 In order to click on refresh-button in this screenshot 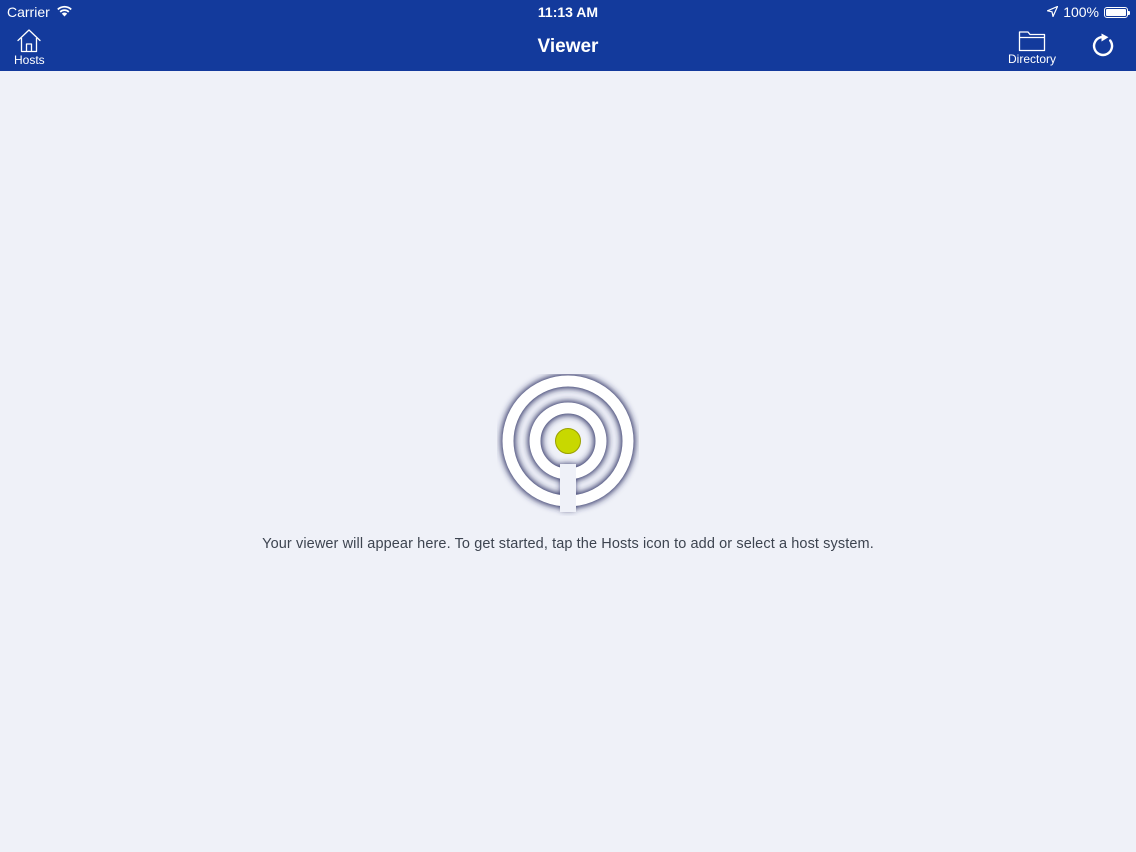, I will do `click(1103, 46)`.